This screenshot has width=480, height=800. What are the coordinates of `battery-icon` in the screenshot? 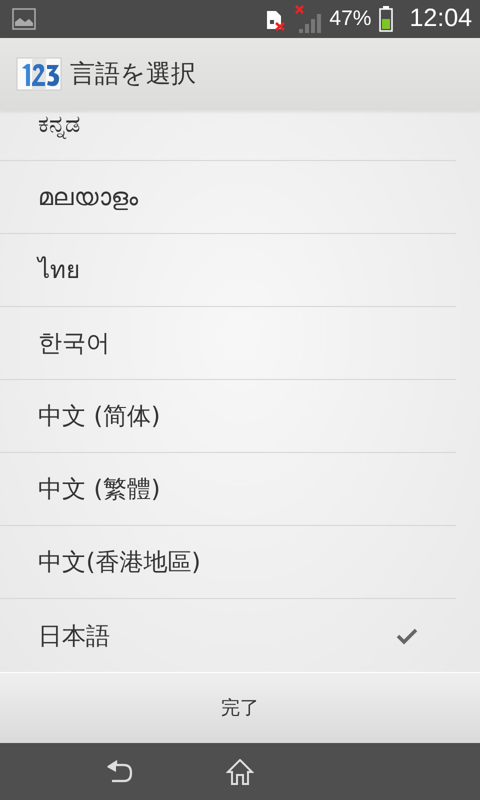 It's located at (386, 19).